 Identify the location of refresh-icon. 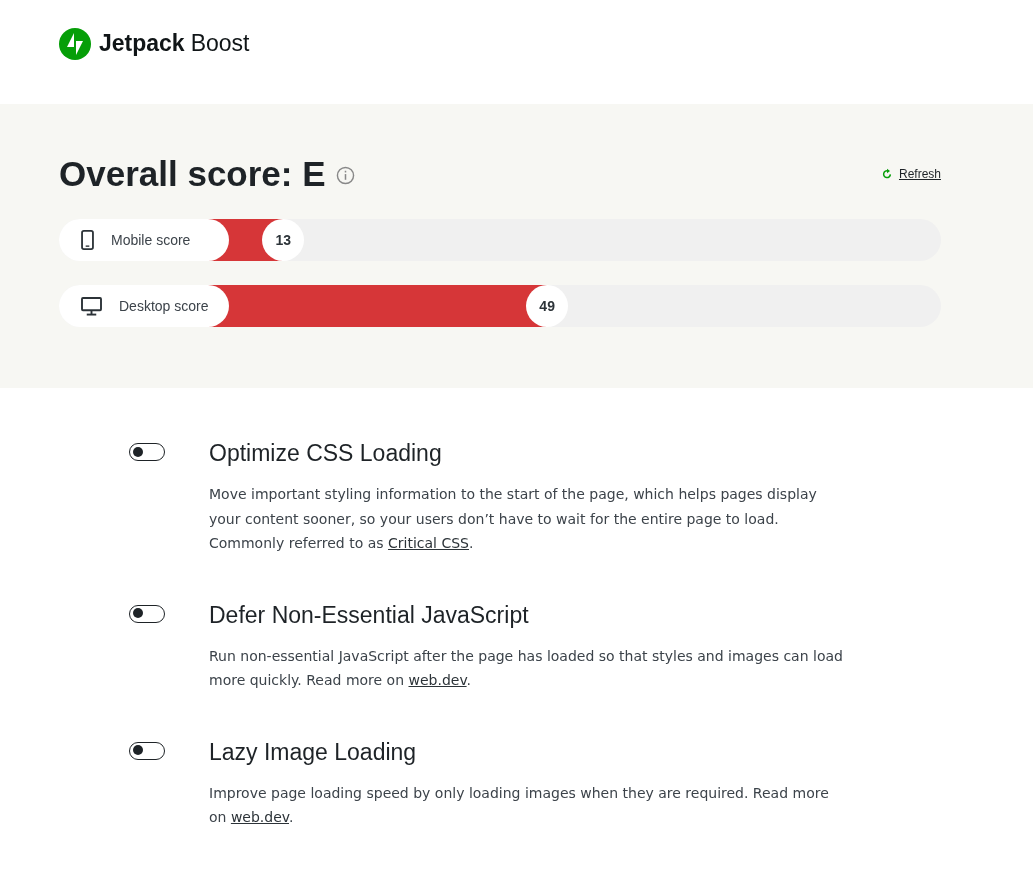
(886, 174).